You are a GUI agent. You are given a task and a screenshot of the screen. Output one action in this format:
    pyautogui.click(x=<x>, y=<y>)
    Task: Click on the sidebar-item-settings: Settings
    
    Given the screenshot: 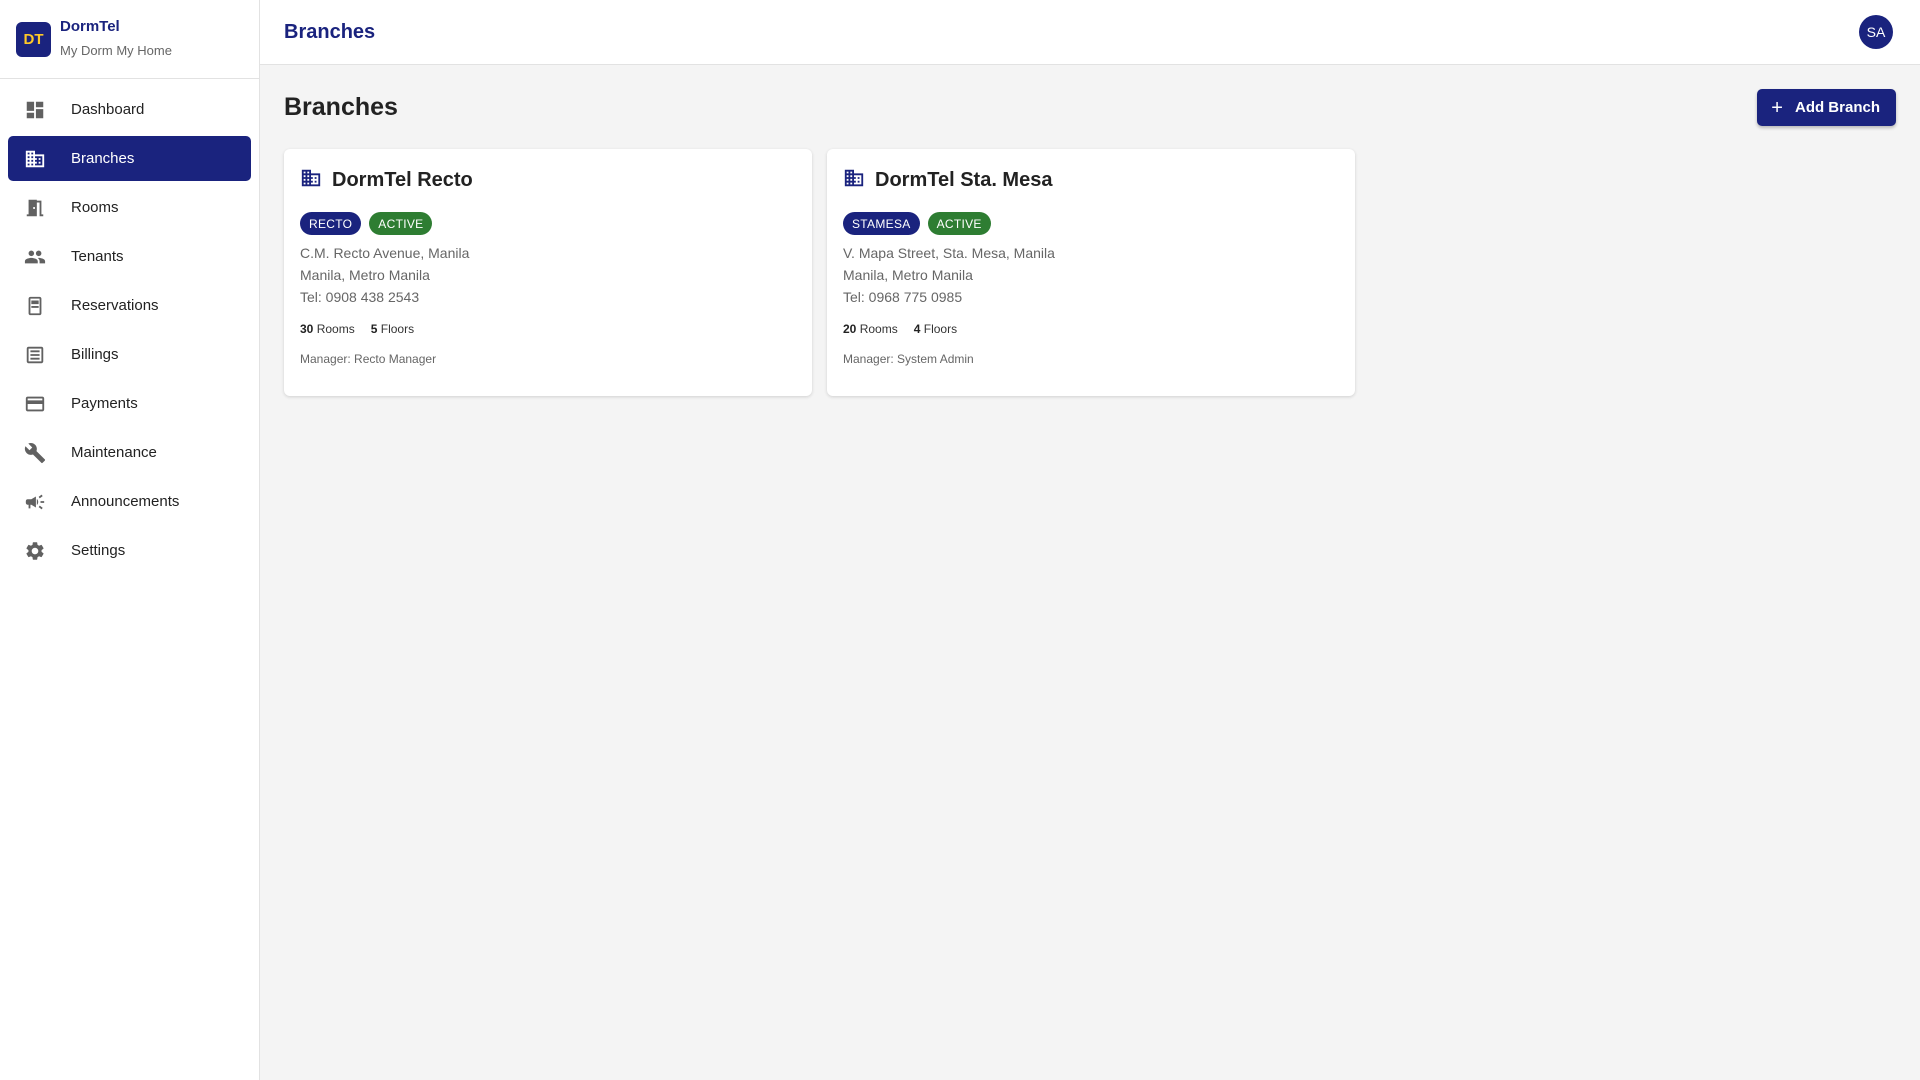 What is the action you would take?
    pyautogui.click(x=129, y=550)
    